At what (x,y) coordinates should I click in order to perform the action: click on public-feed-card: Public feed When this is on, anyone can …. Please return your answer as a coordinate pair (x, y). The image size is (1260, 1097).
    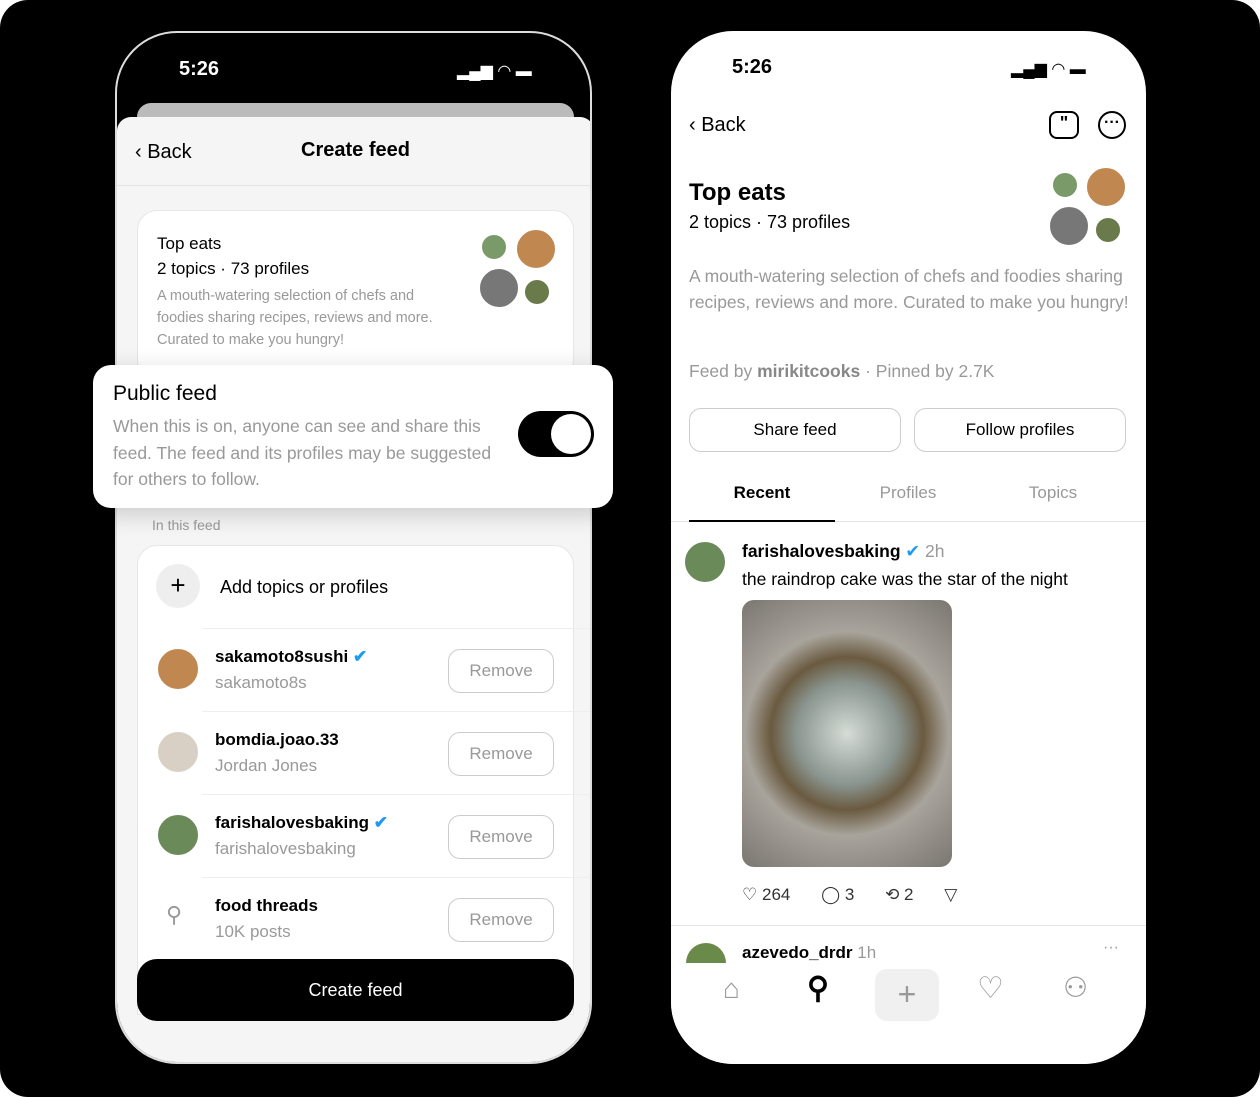
    Looking at the image, I should click on (353, 436).